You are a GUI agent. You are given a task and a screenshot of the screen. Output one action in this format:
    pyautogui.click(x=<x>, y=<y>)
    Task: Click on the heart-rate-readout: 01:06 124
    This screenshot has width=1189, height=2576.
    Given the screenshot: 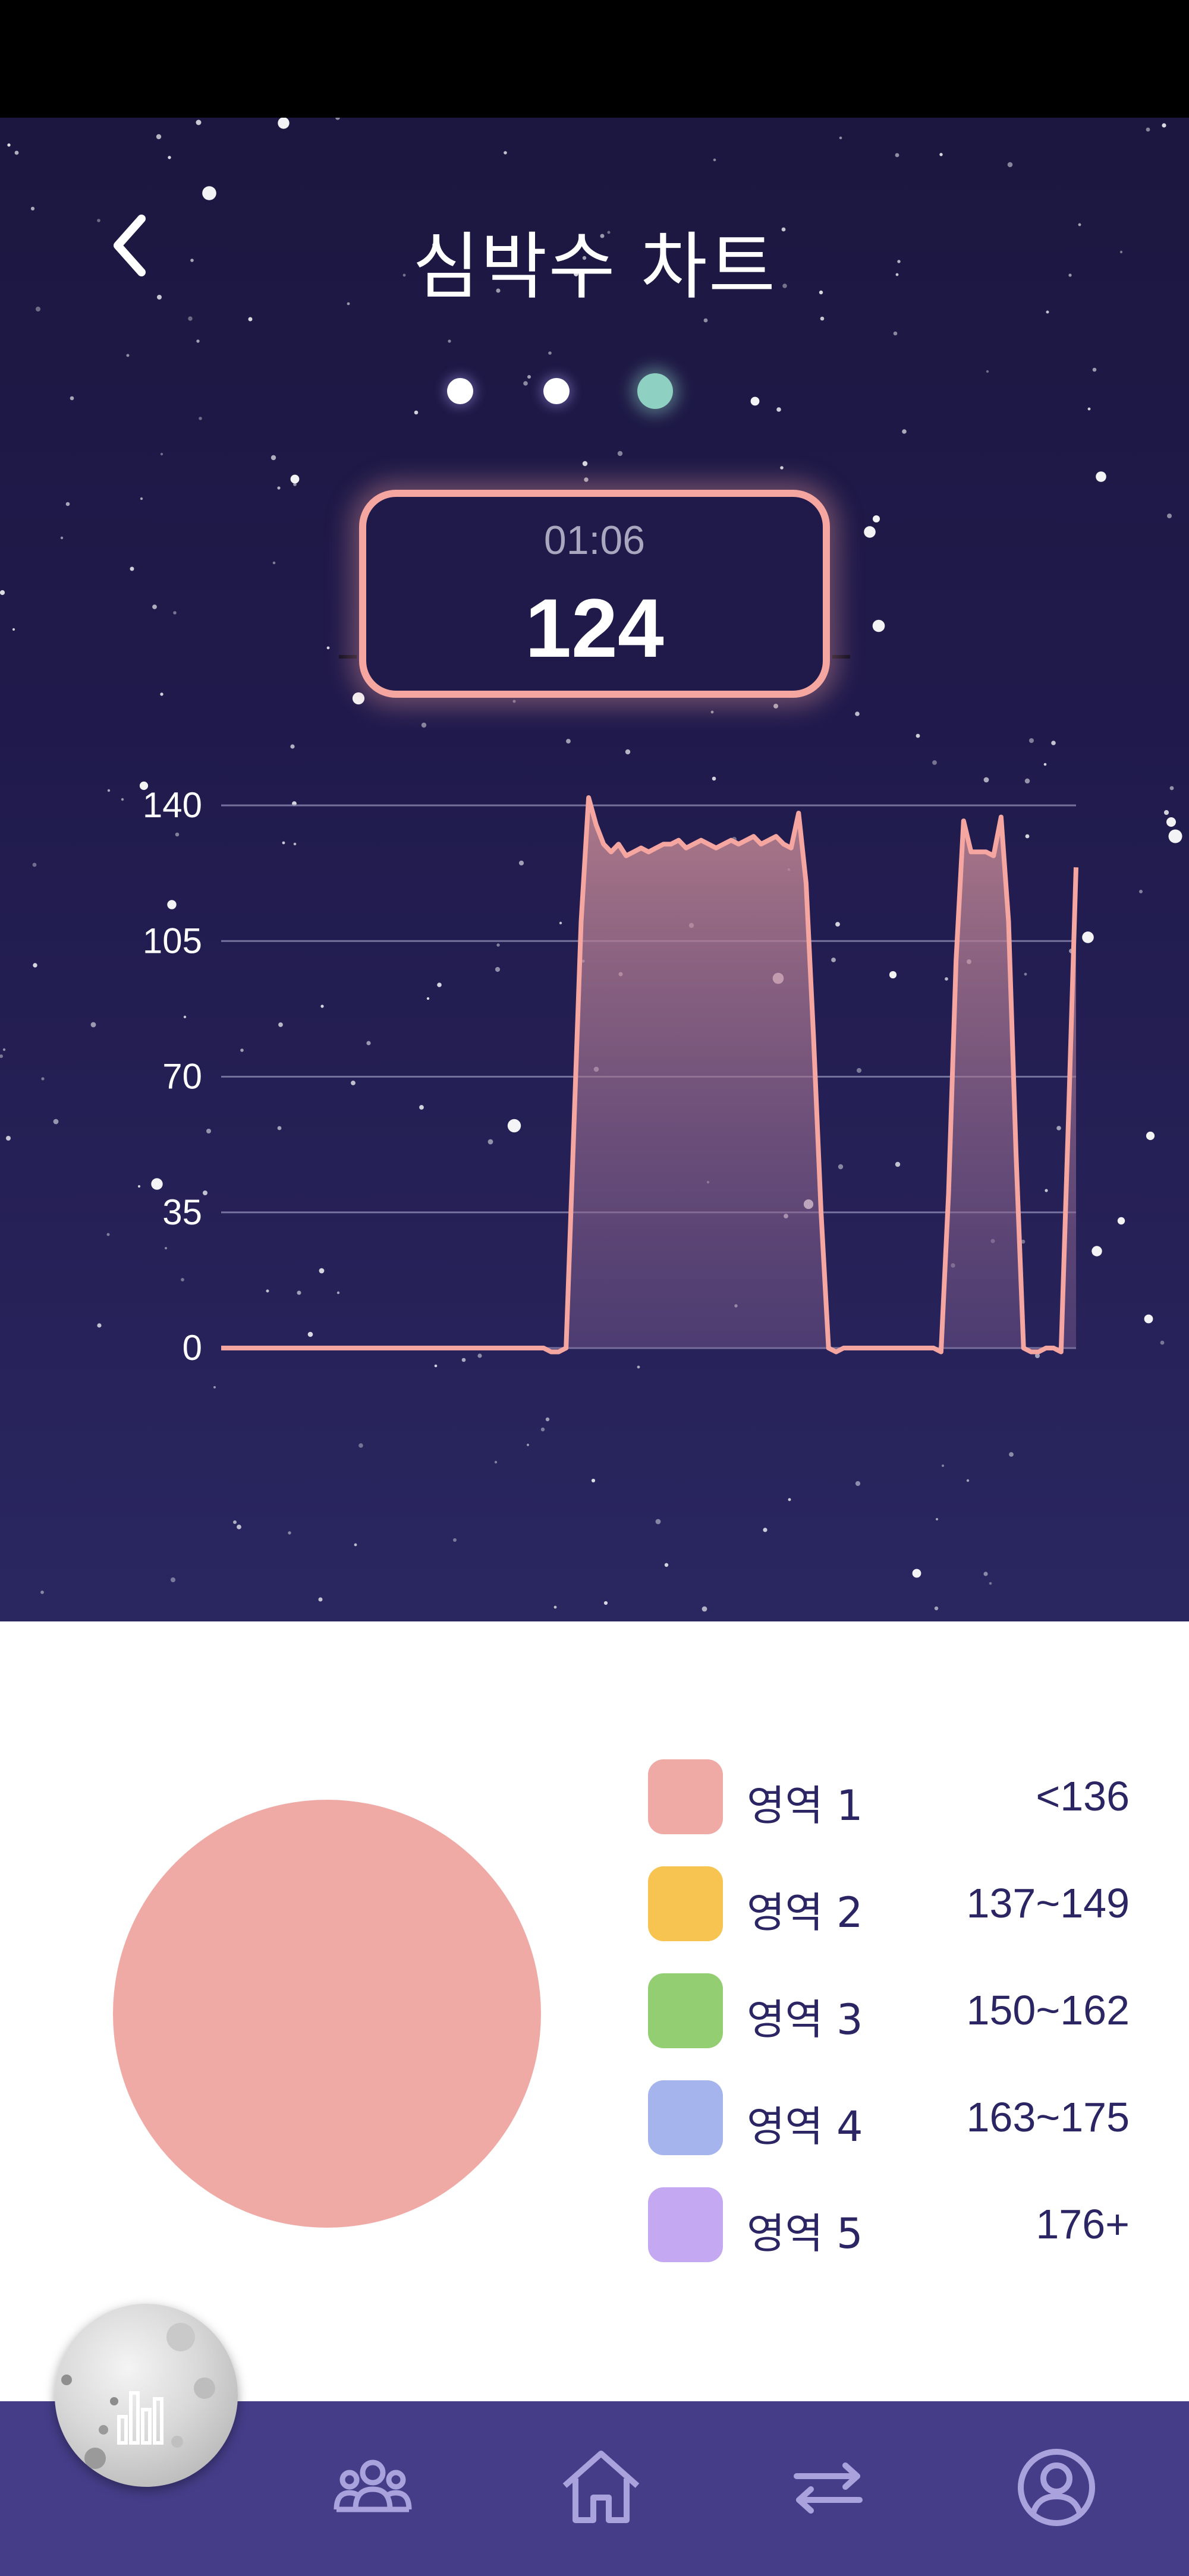 What is the action you would take?
    pyautogui.click(x=594, y=594)
    